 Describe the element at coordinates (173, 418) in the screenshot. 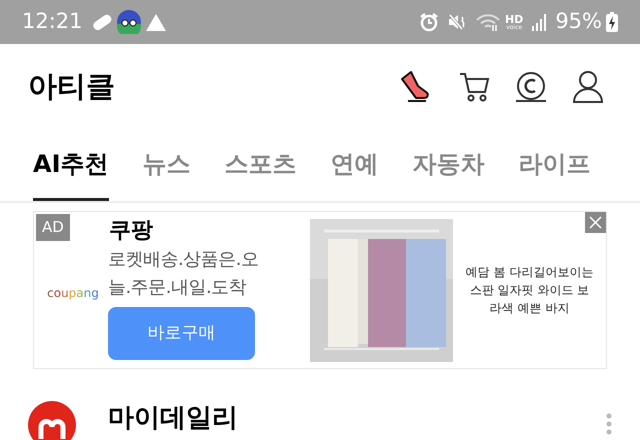

I see `publisher-name: 마이데일리` at that location.